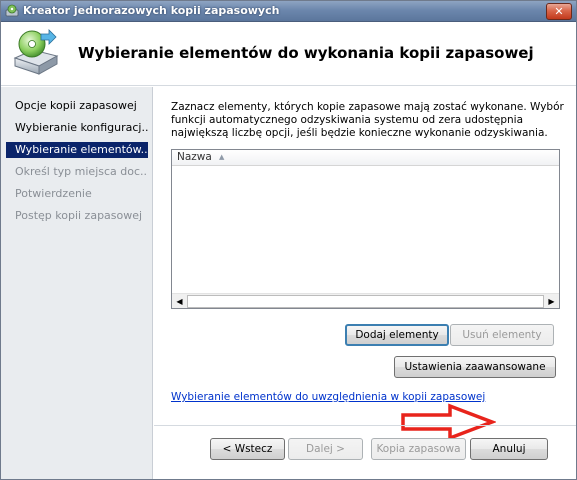 This screenshot has height=480, width=577. I want to click on close-icon: ✕, so click(559, 11).